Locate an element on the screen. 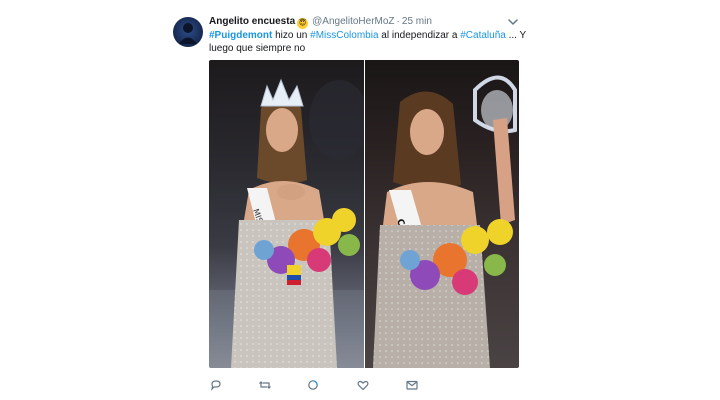 The height and width of the screenshot is (400, 720). retweet-icon is located at coordinates (265, 385).